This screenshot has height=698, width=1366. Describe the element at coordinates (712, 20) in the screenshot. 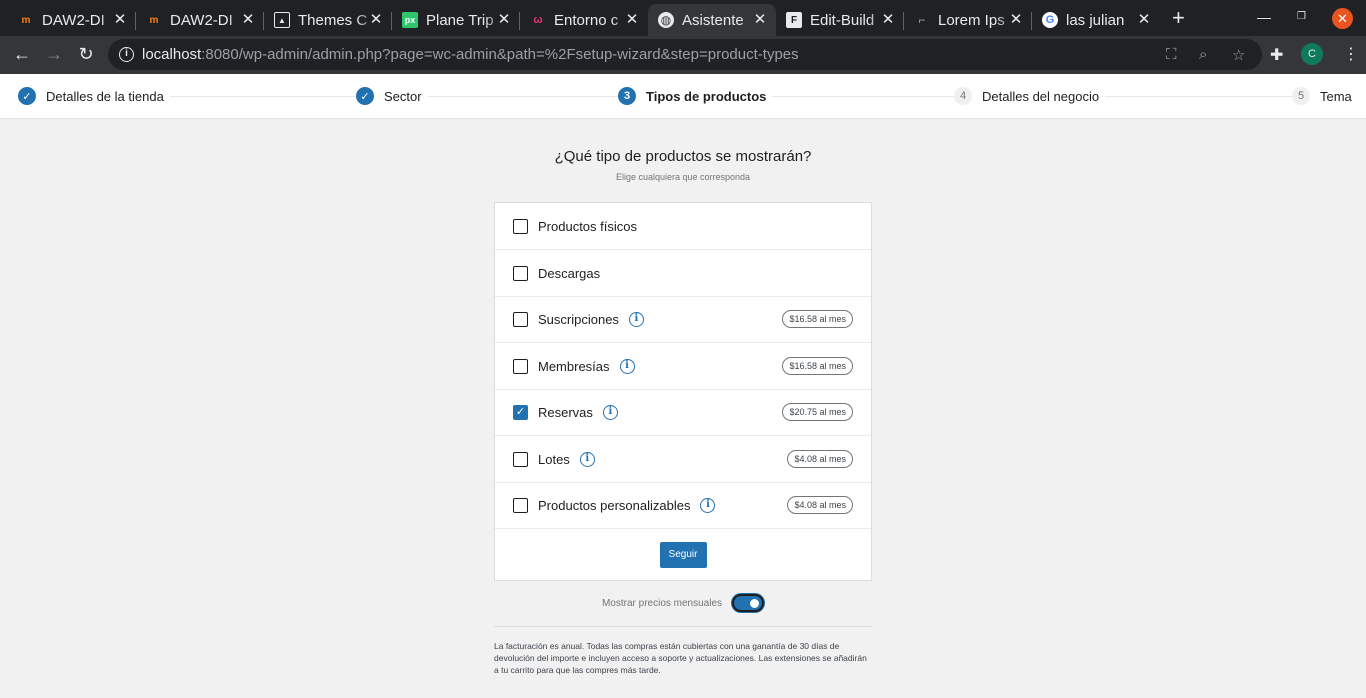

I see `browser-tab-active: ◍ Asistente ✕` at that location.